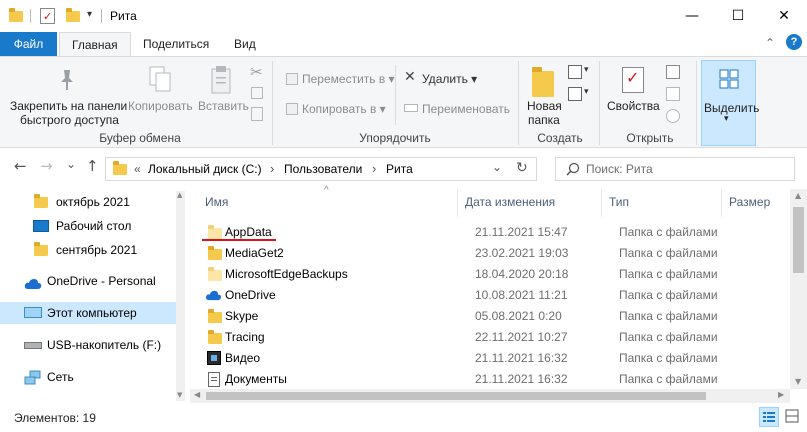  What do you see at coordinates (256, 379) in the screenshot?
I see `file-name: Документы` at bounding box center [256, 379].